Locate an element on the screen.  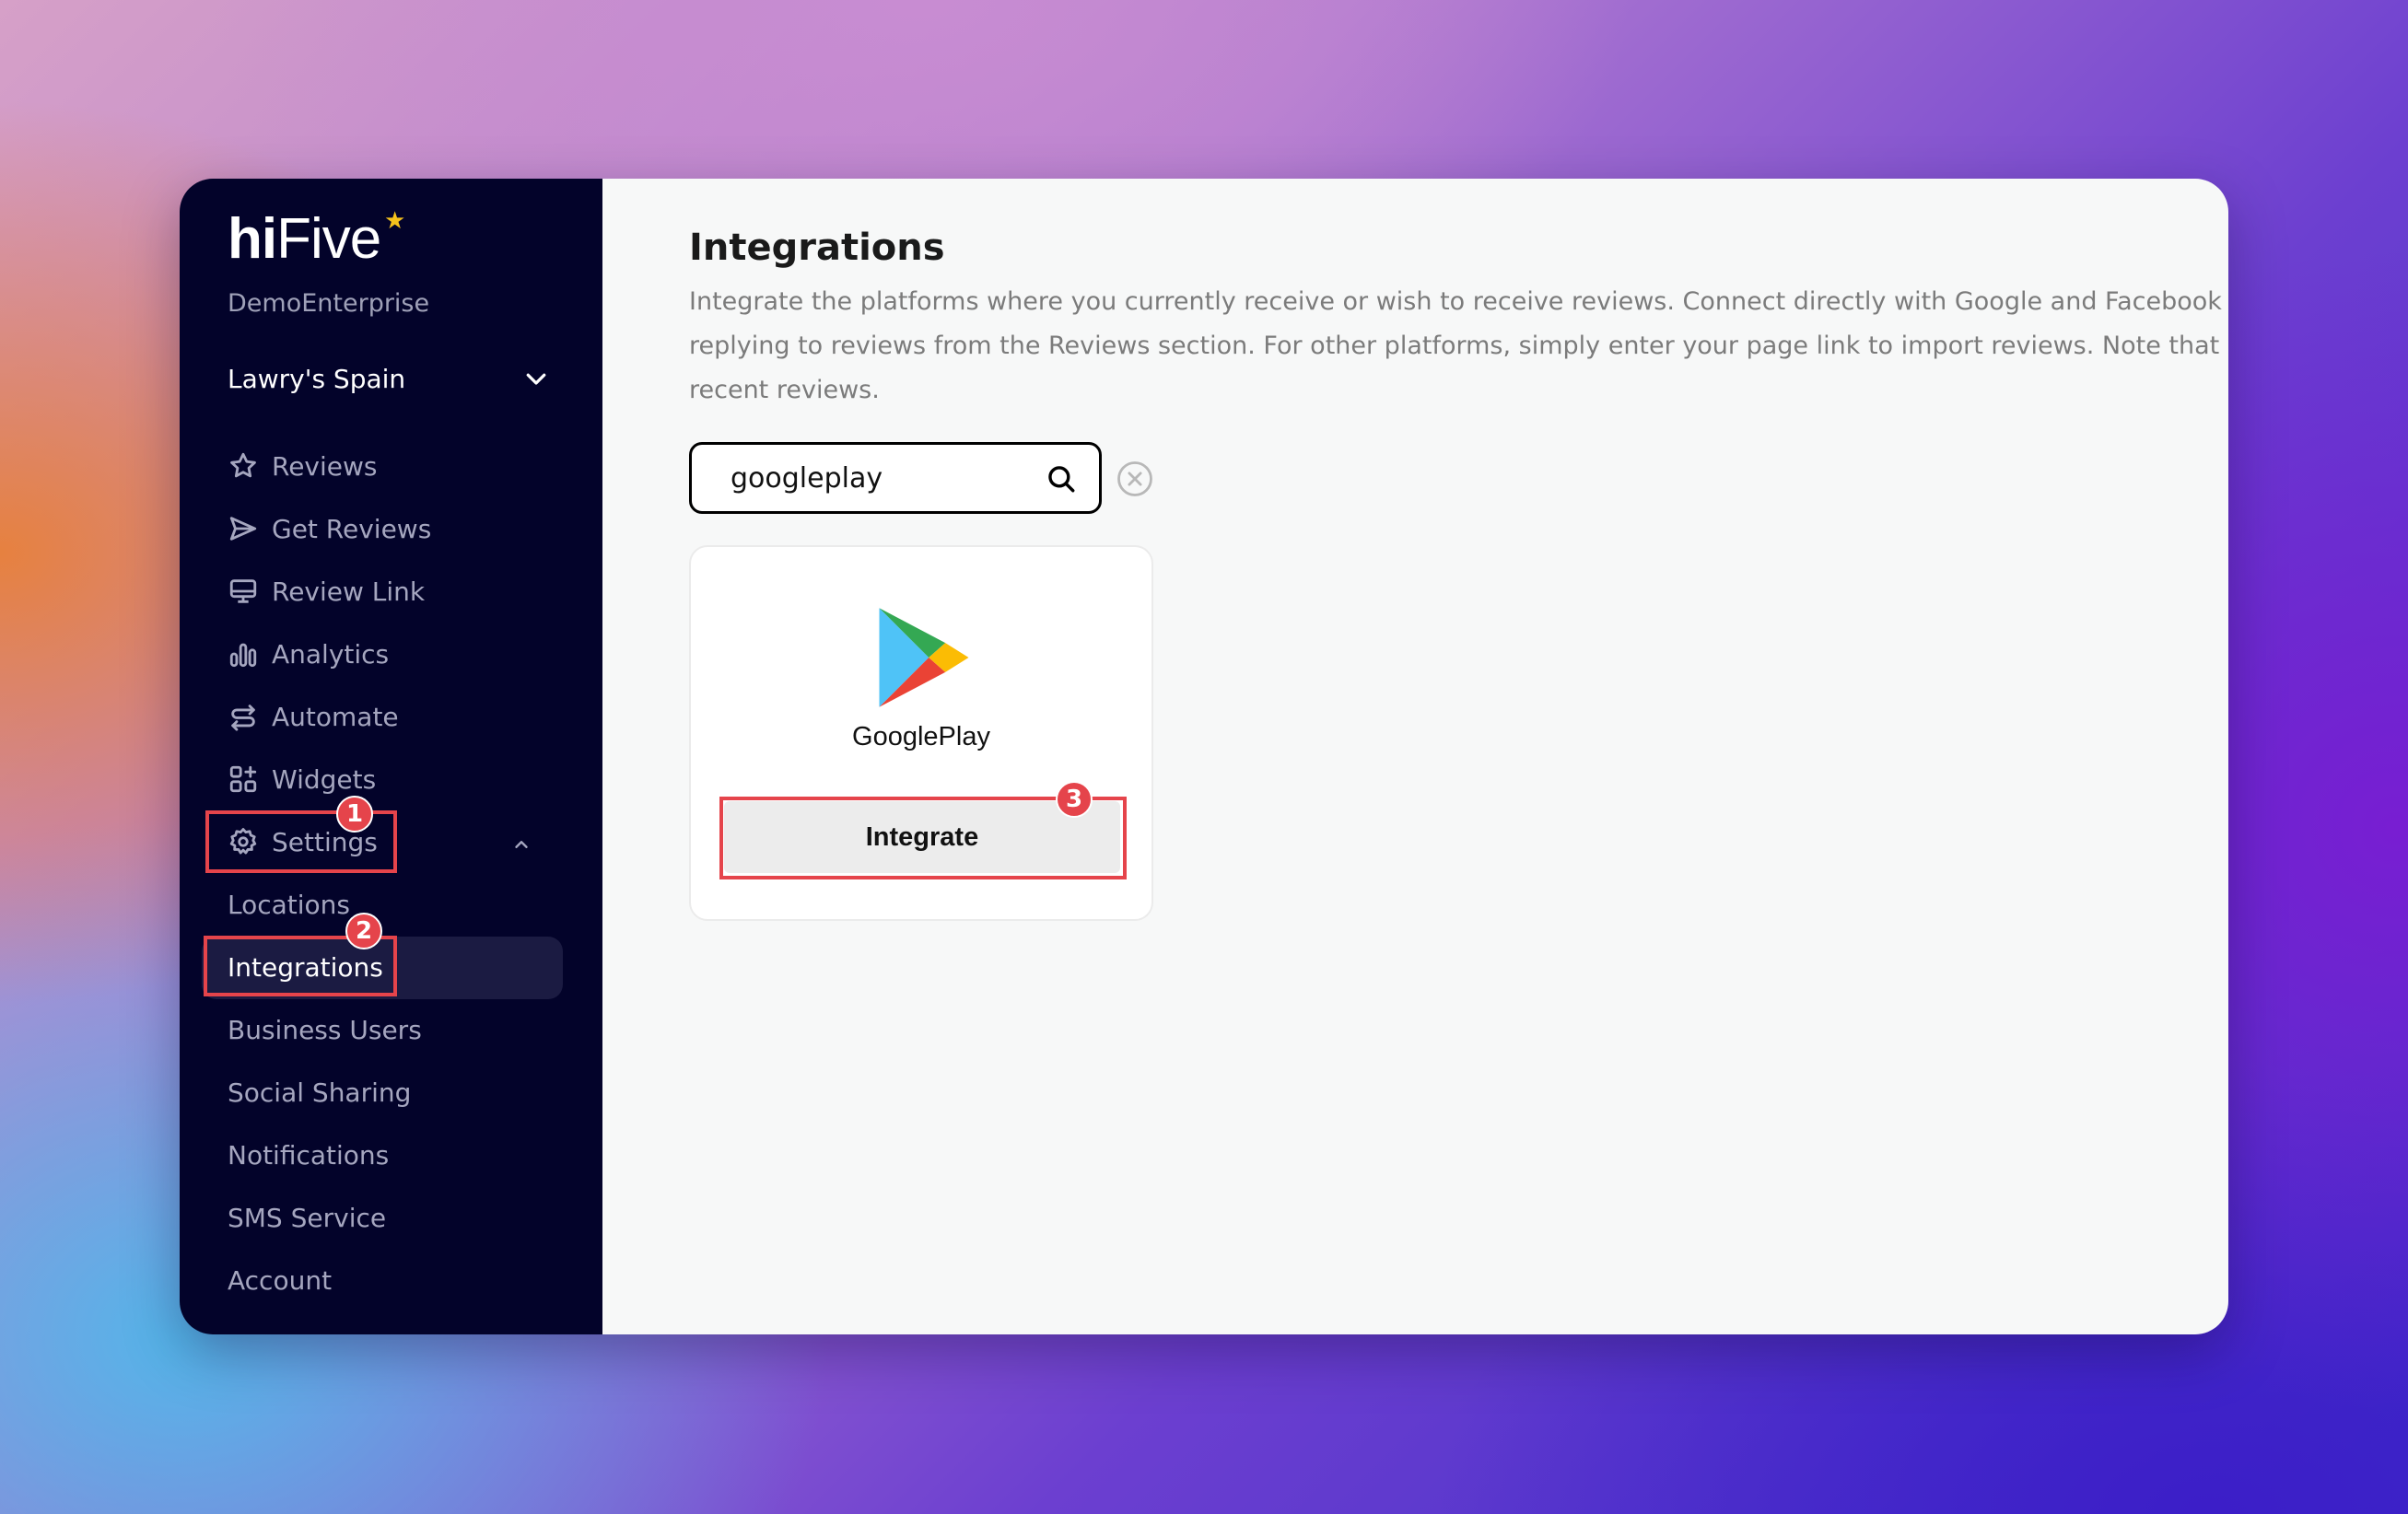
sidebar-item-widgets: Widgets is located at coordinates (302, 779).